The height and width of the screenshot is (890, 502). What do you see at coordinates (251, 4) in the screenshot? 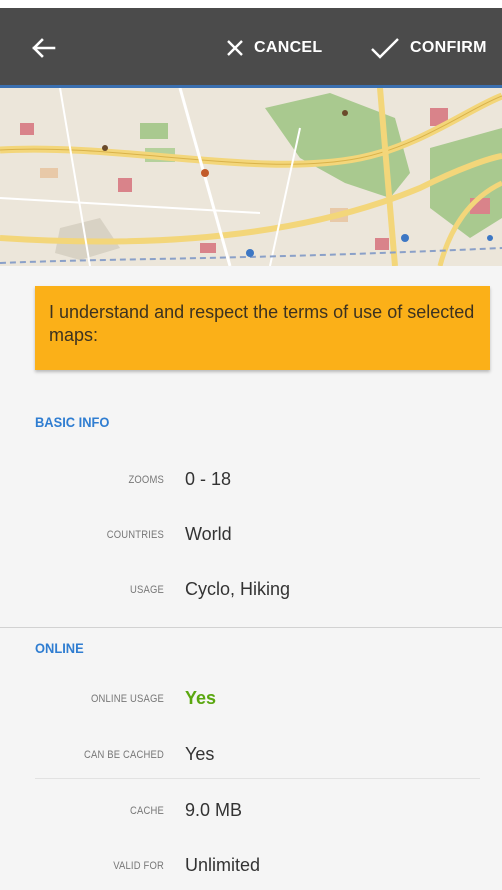
I see `status-bar-strip` at bounding box center [251, 4].